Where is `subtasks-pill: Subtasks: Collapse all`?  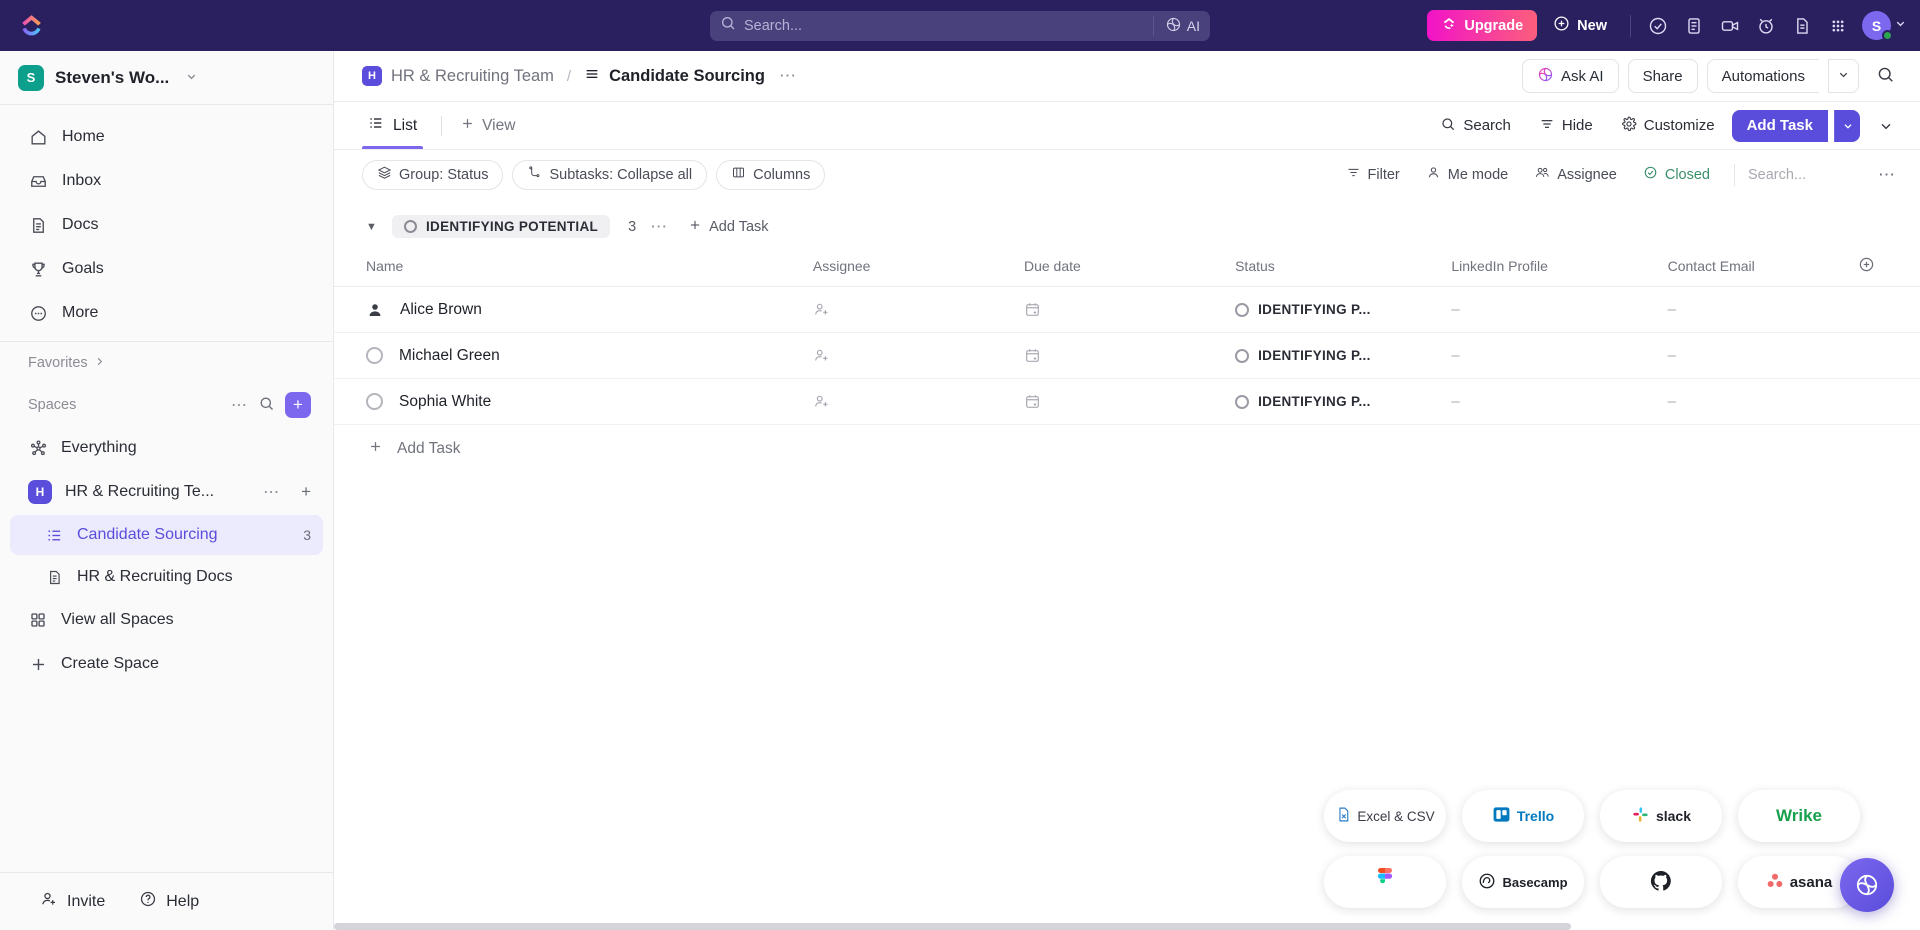
subtasks-pill: Subtasks: Collapse all is located at coordinates (610, 174).